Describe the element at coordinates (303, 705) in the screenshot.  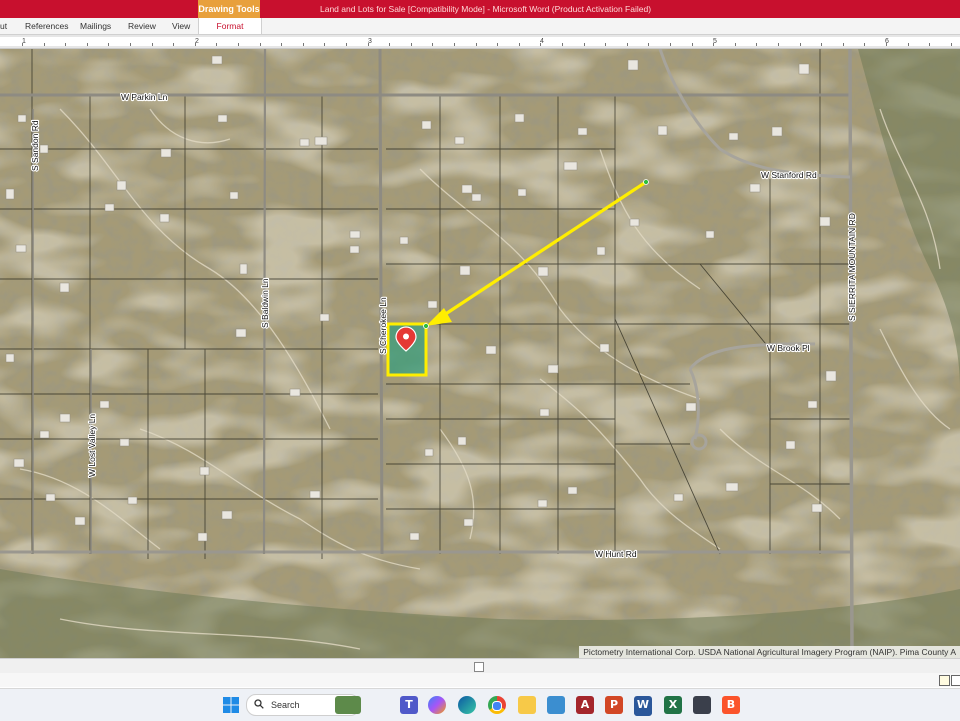
I see `taskbar-search-box: Search` at that location.